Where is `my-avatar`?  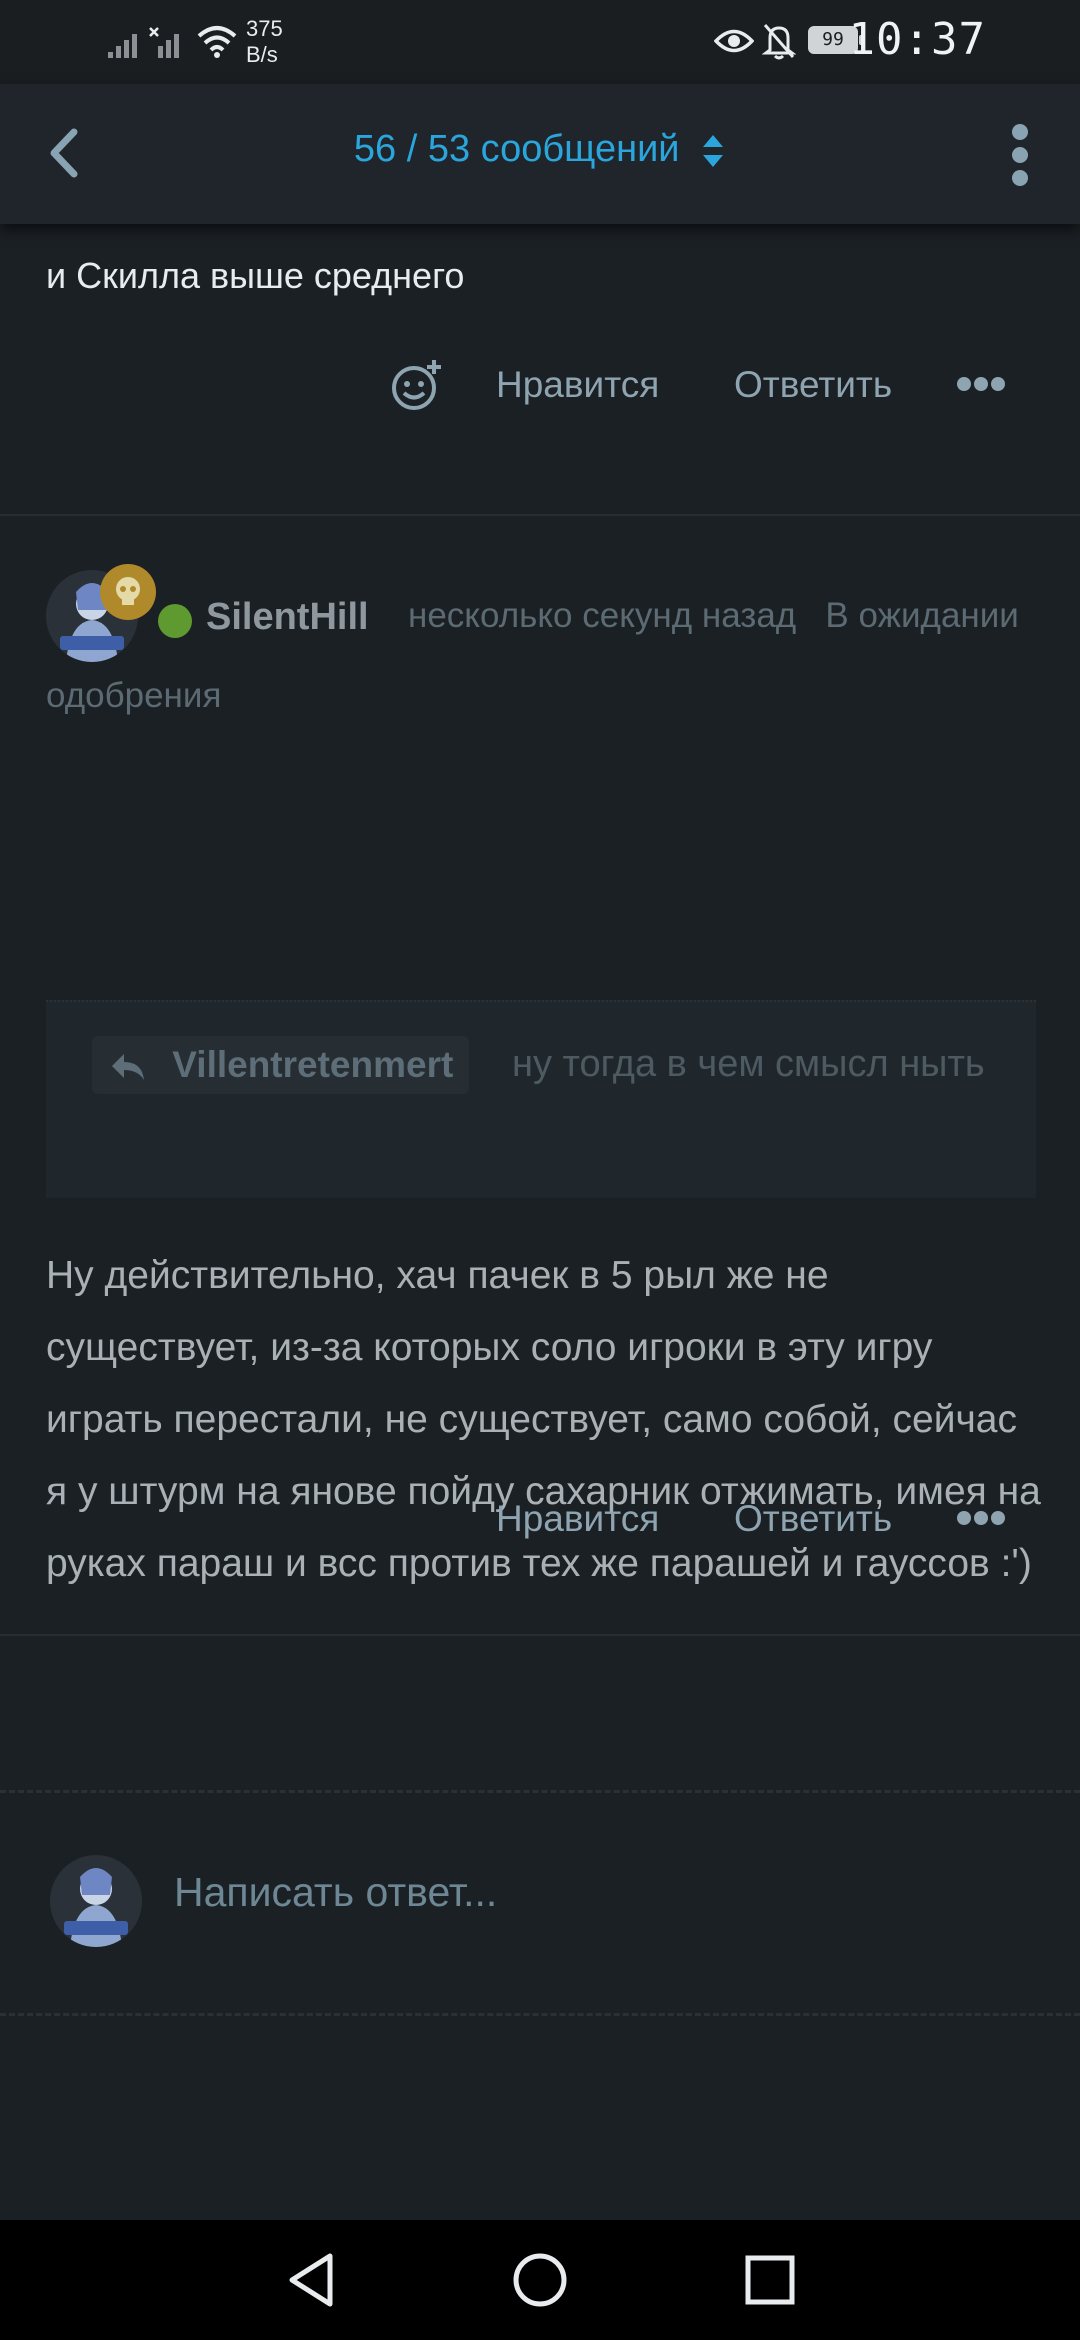
my-avatar is located at coordinates (96, 1901).